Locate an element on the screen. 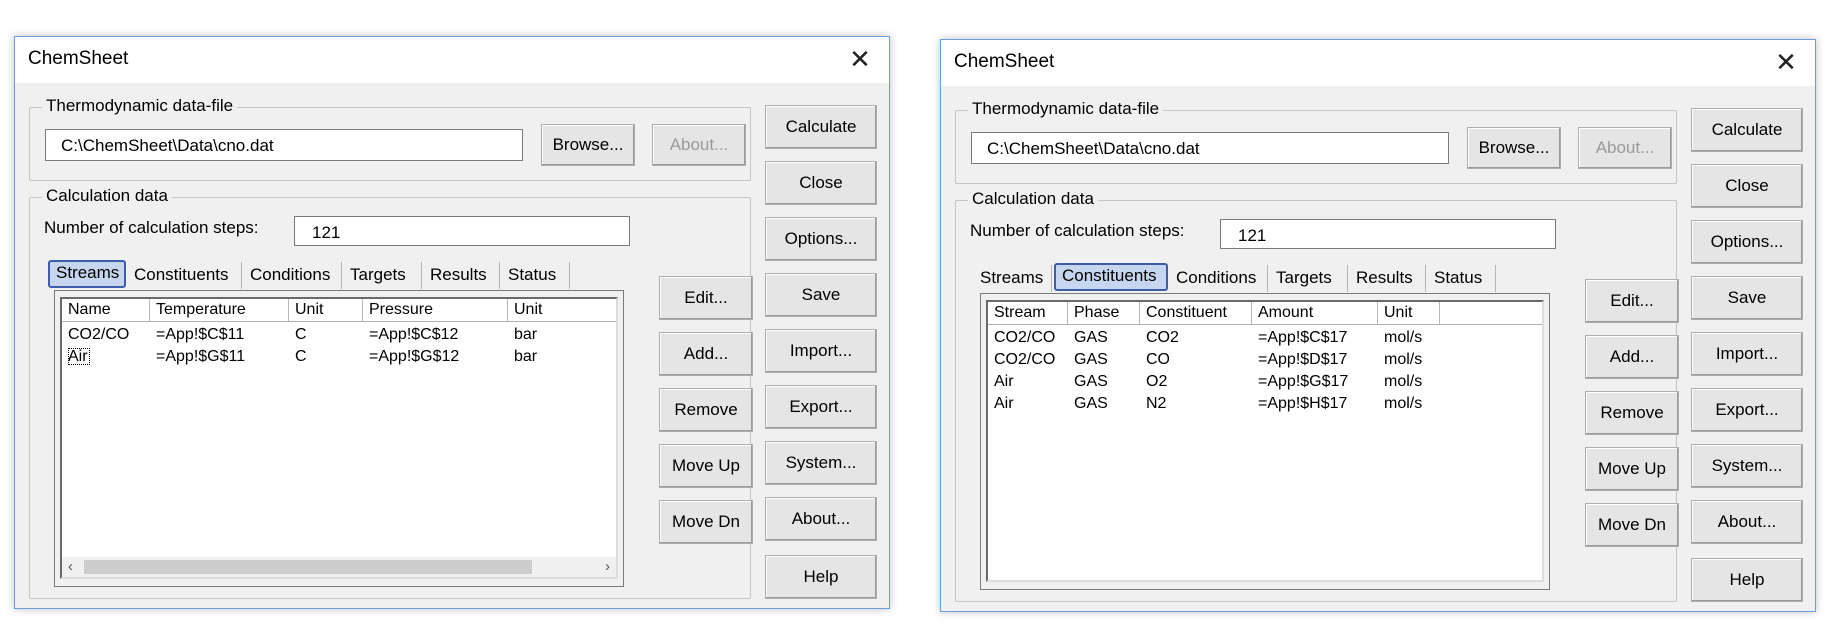 Image resolution: width=1844 pixels, height=639 pixels. data-file-legend: Thermodynamic data-file is located at coordinates (140, 106).